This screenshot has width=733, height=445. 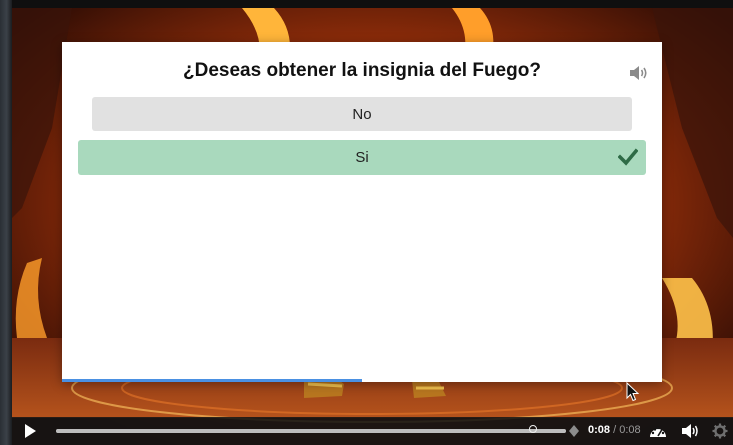 What do you see at coordinates (720, 431) in the screenshot?
I see `settings-icon` at bounding box center [720, 431].